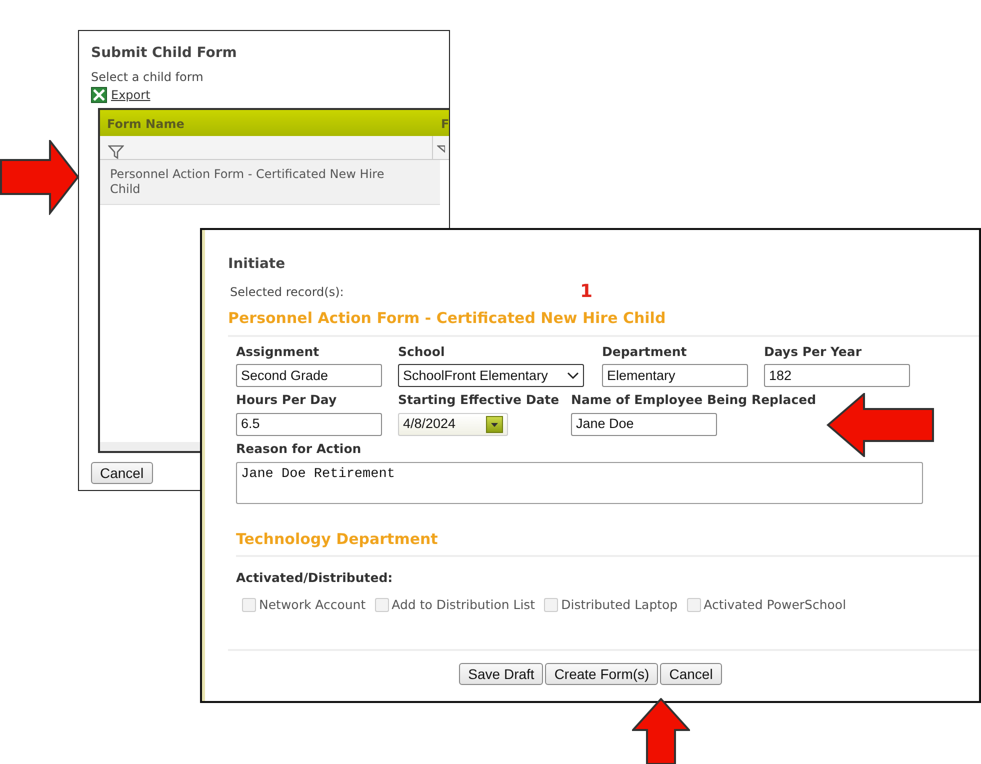 The height and width of the screenshot is (764, 981). Describe the element at coordinates (491, 376) in the screenshot. I see `school-dropdown: SchoolFront Elementary` at that location.